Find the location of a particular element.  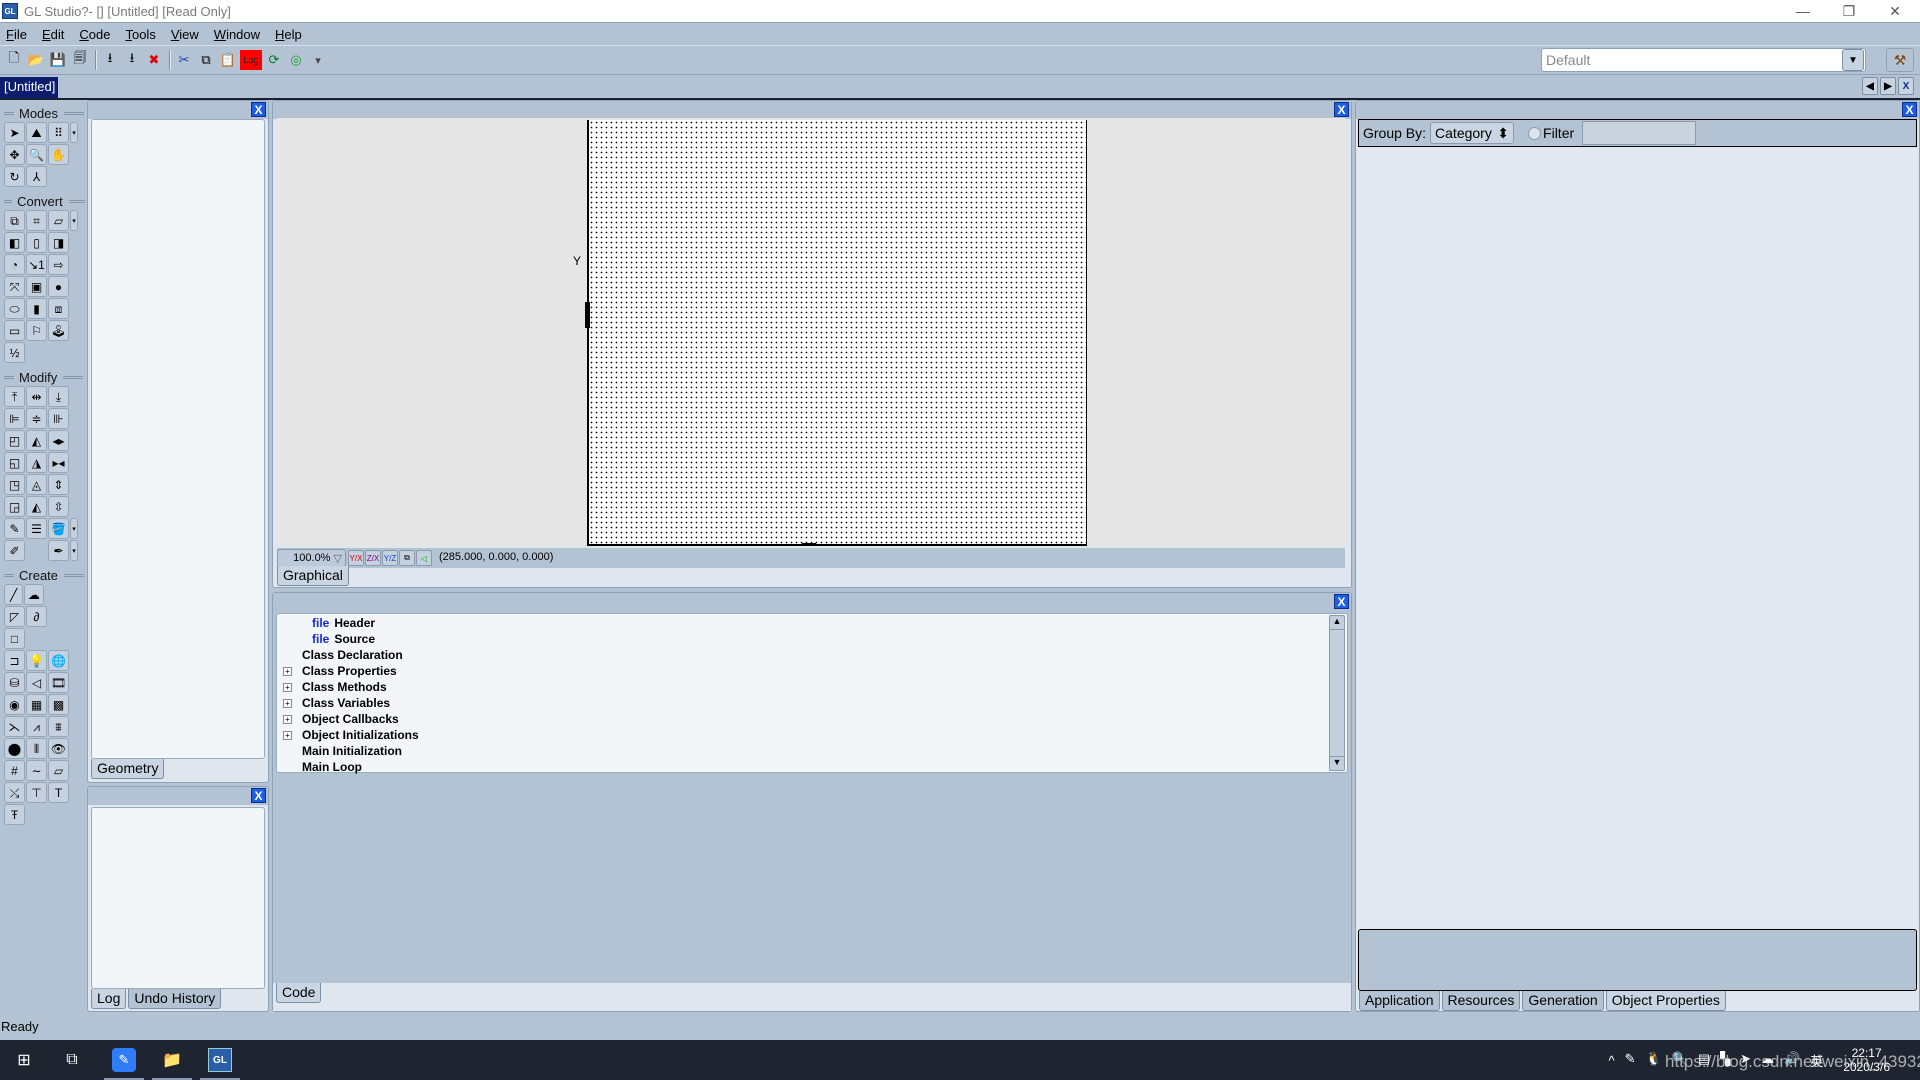

convert-tool-5-2-icon: 🕹 is located at coordinates (58, 330).